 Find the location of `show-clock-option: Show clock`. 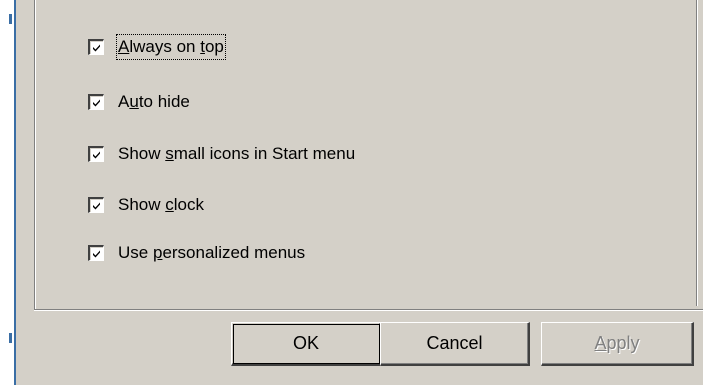

show-clock-option: Show clock is located at coordinates (146, 205).